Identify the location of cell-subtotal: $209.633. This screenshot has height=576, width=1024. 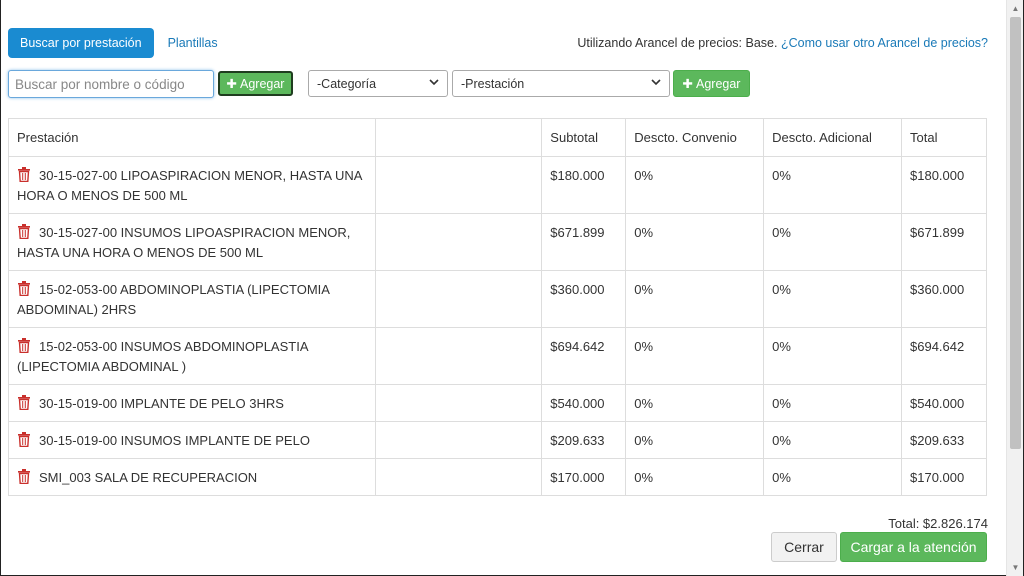
(584, 440).